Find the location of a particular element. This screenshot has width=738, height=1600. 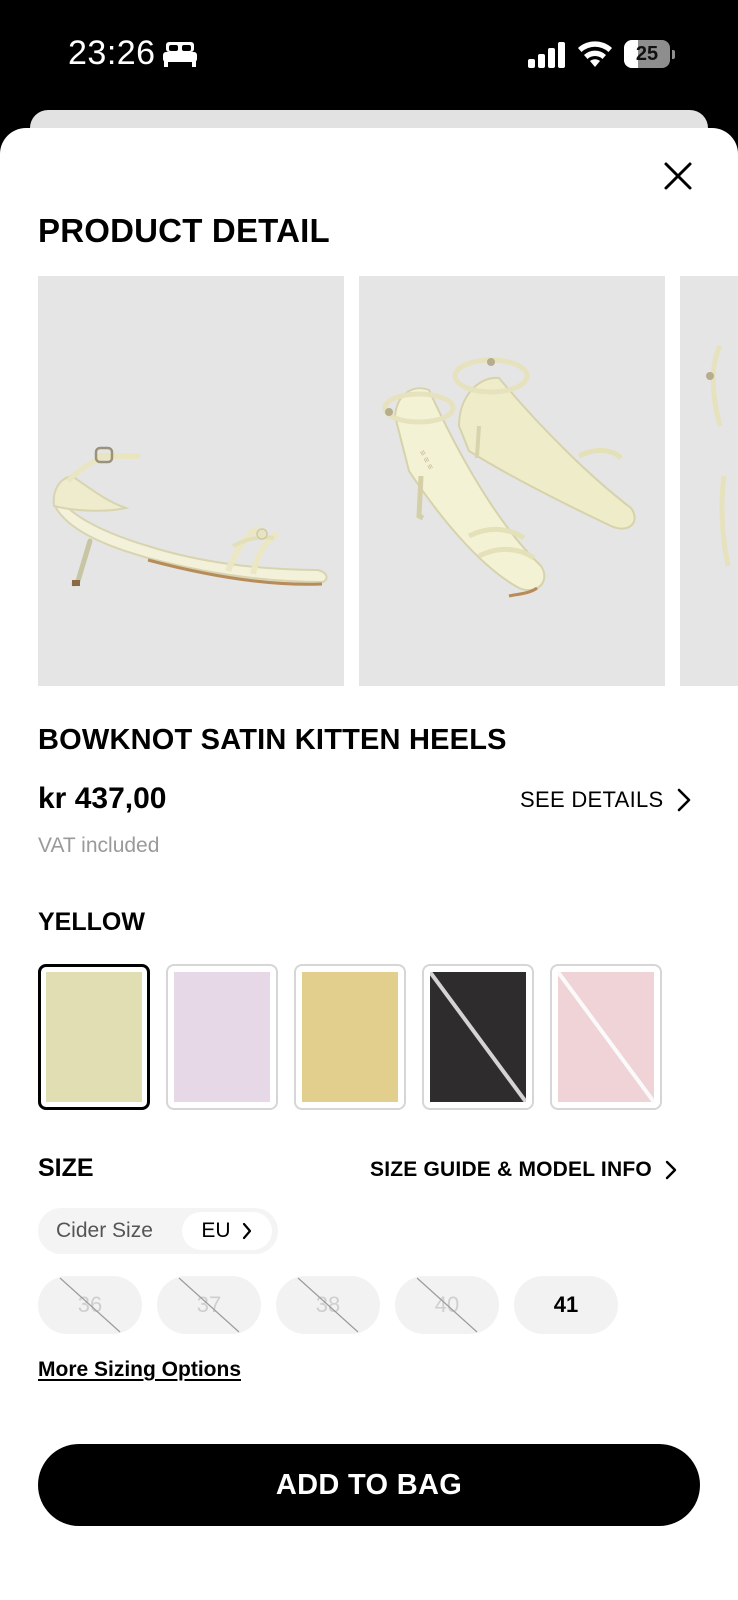

size-option-label: 41 is located at coordinates (566, 1304).